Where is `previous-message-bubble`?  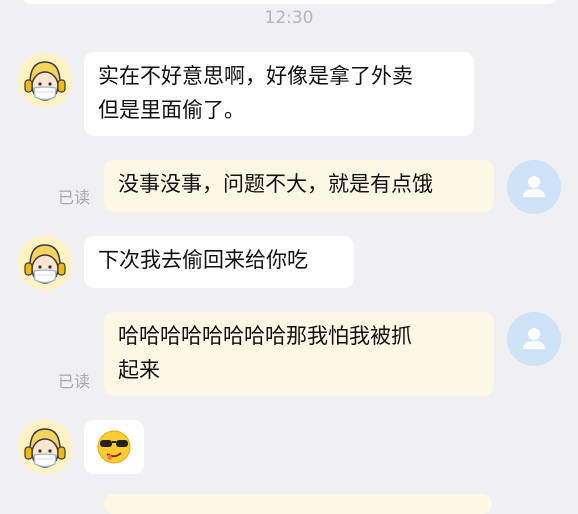 previous-message-bubble is located at coordinates (289, 2).